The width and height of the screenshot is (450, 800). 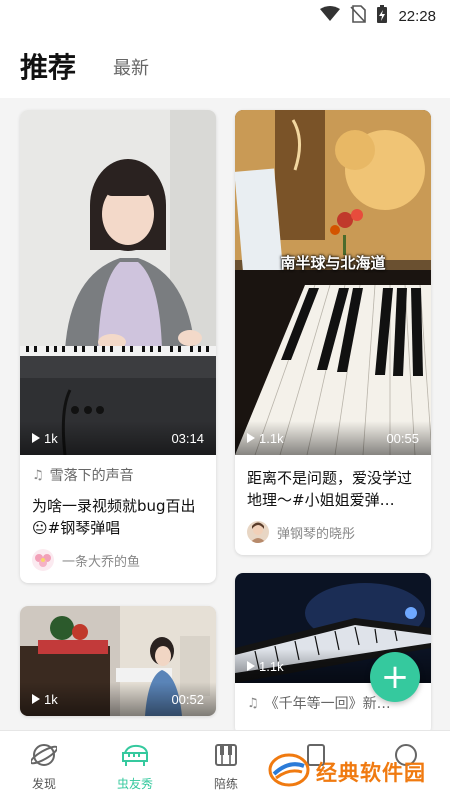 I want to click on battery-charging-icon, so click(x=382, y=16).